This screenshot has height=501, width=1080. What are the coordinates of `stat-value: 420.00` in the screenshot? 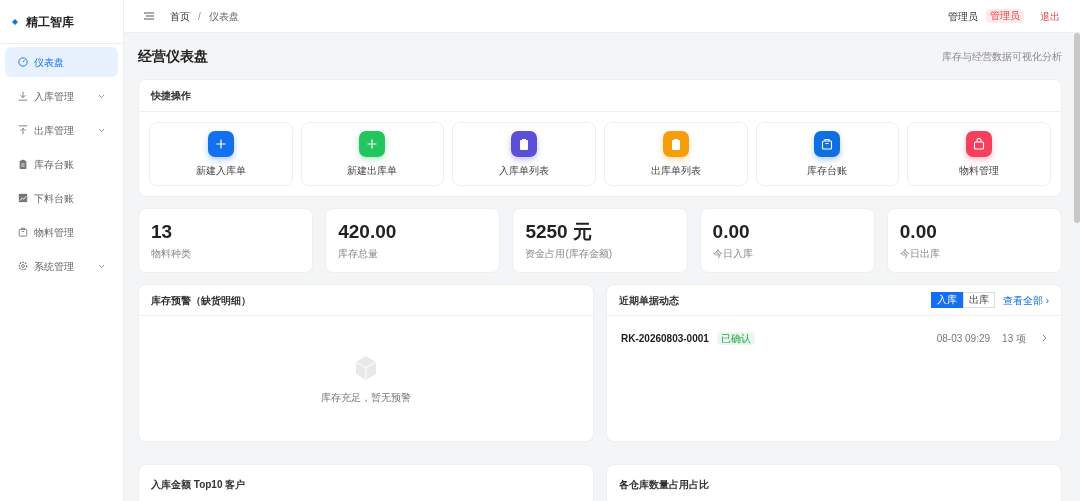 It's located at (368, 232).